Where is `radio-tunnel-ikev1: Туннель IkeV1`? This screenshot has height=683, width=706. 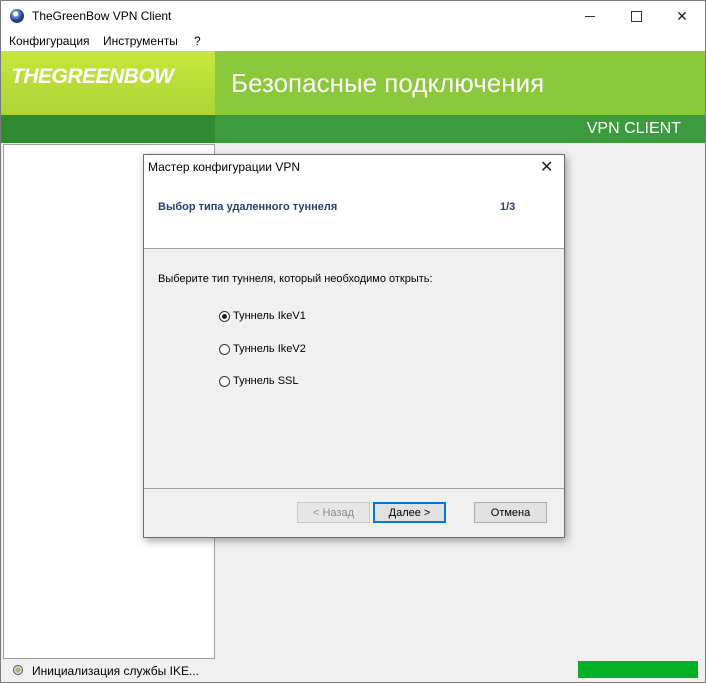 radio-tunnel-ikev1: Туннель IkeV1 is located at coordinates (262, 316).